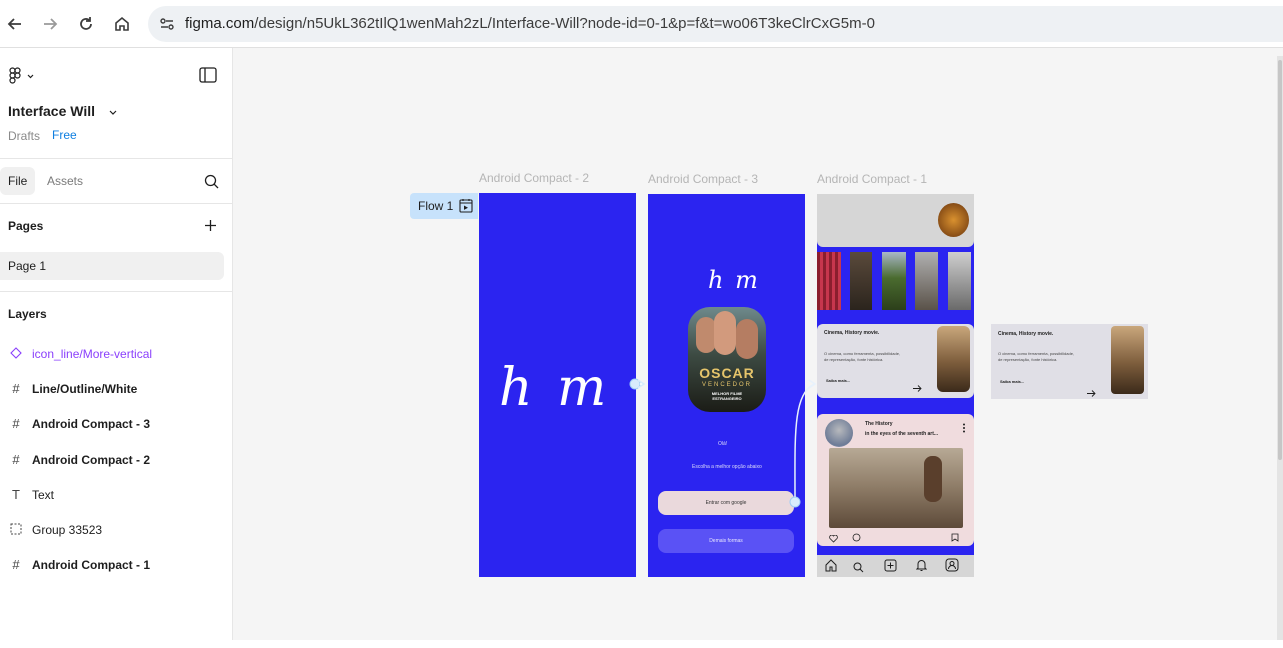 The image size is (1283, 648). Describe the element at coordinates (65, 181) in the screenshot. I see `tab-assets: Assets` at that location.